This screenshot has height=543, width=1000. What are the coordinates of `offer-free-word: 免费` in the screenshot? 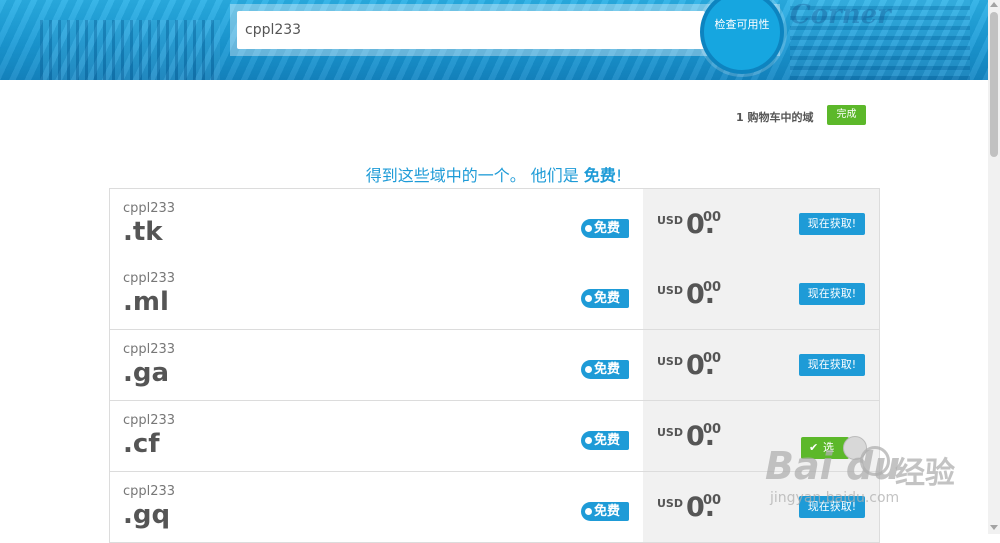 It's located at (599, 175).